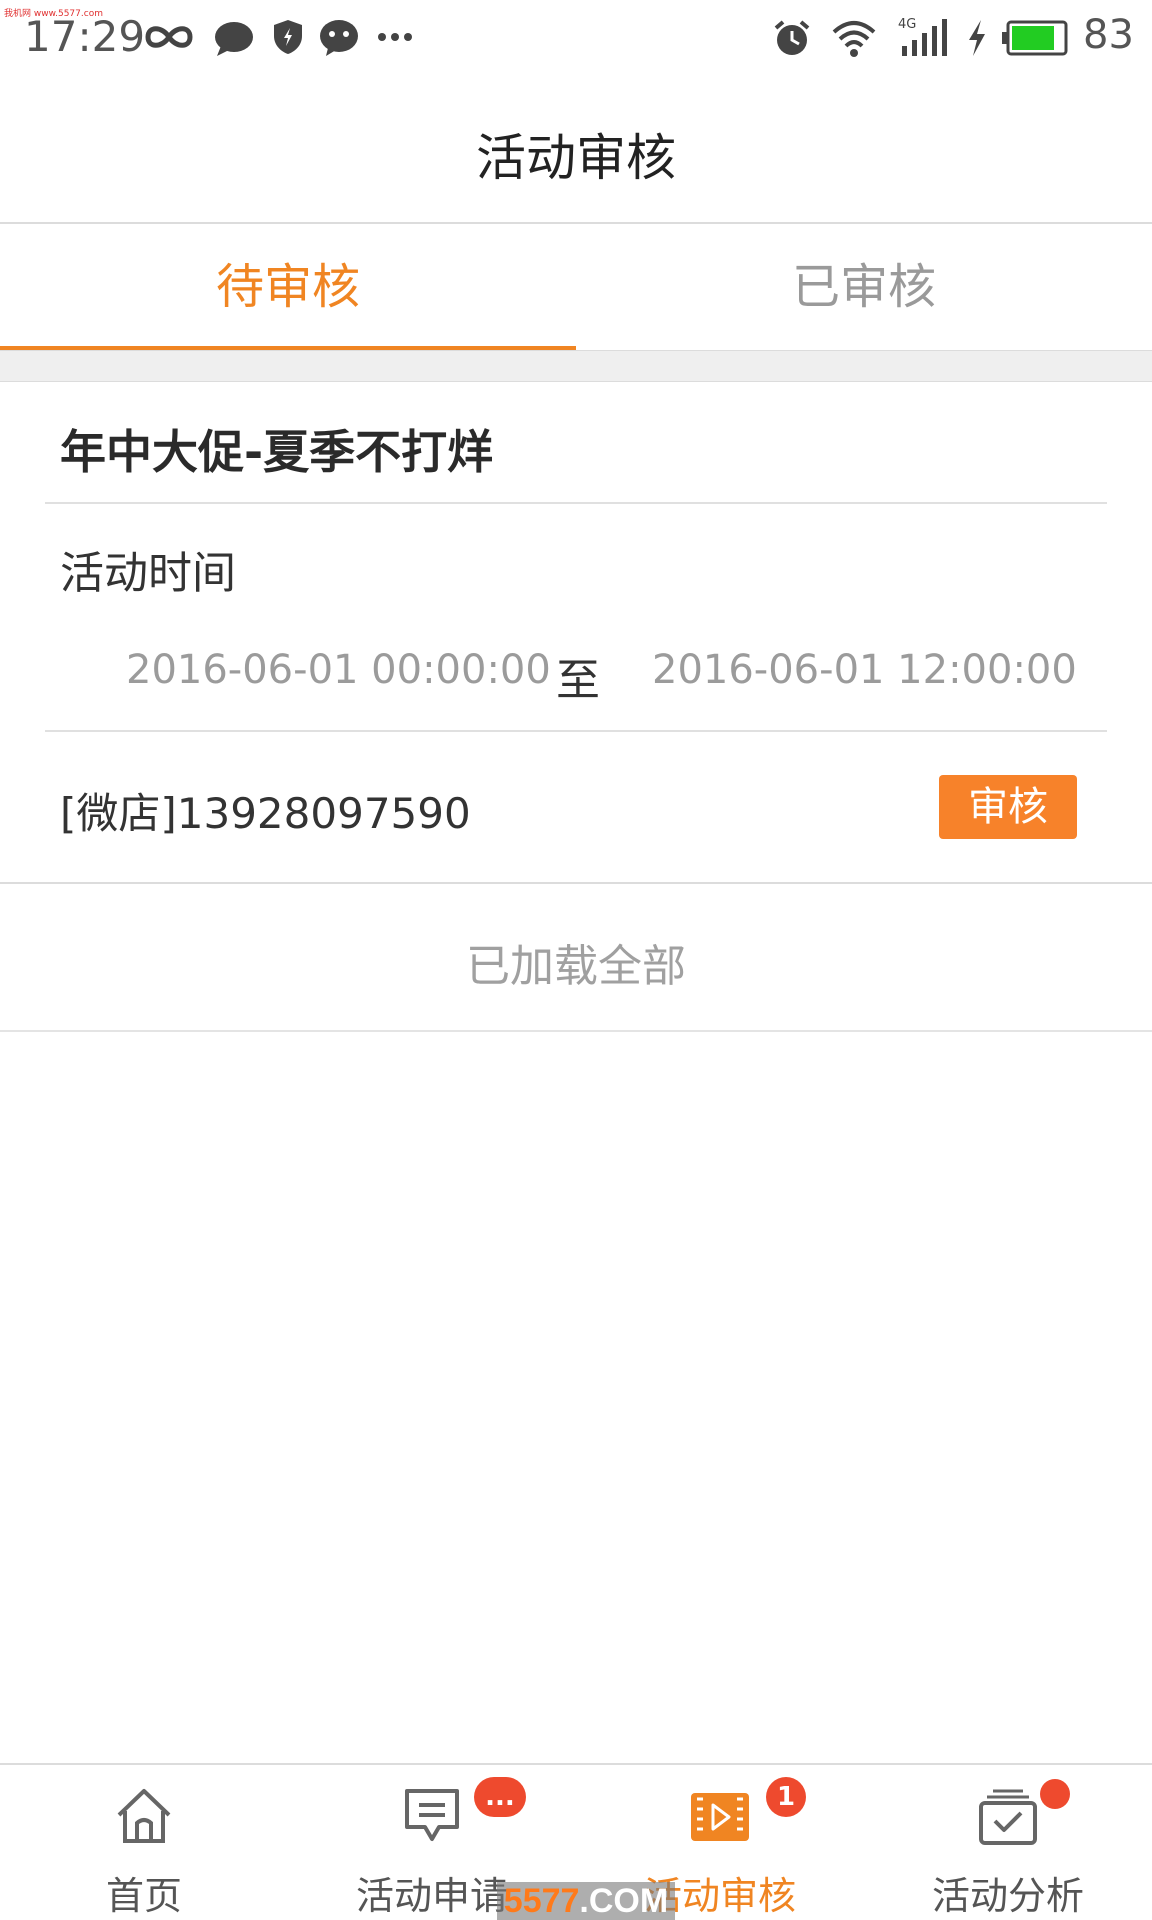  I want to click on home-icon, so click(144, 1816).